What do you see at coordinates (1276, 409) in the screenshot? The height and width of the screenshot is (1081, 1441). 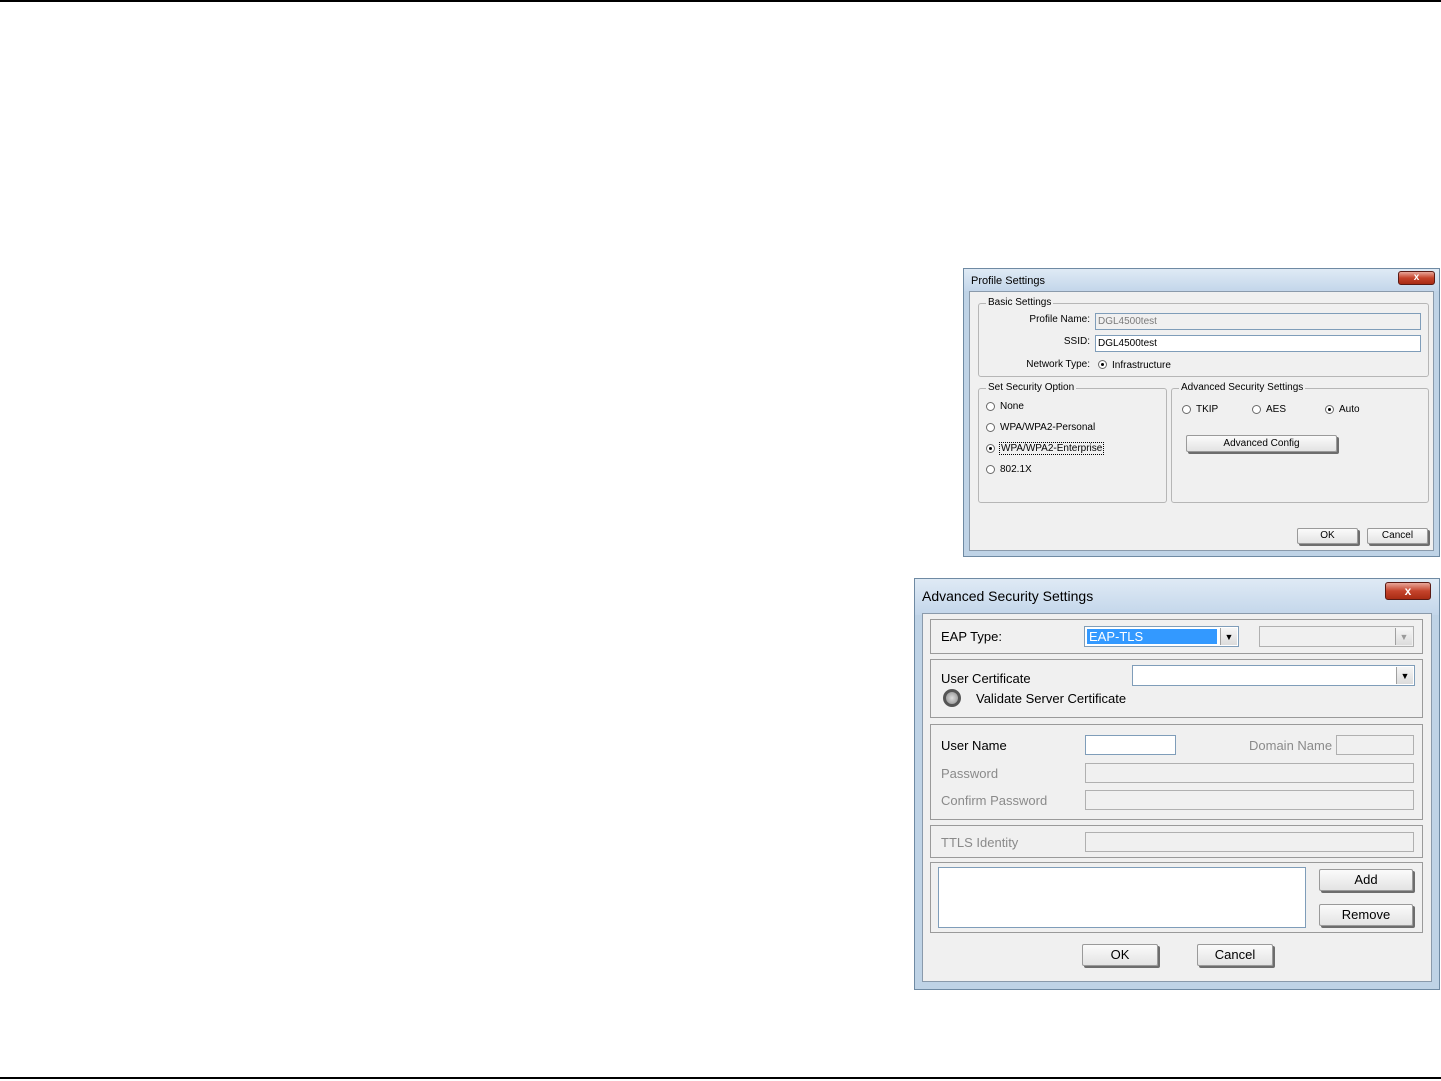 I see `aes-label: AES` at bounding box center [1276, 409].